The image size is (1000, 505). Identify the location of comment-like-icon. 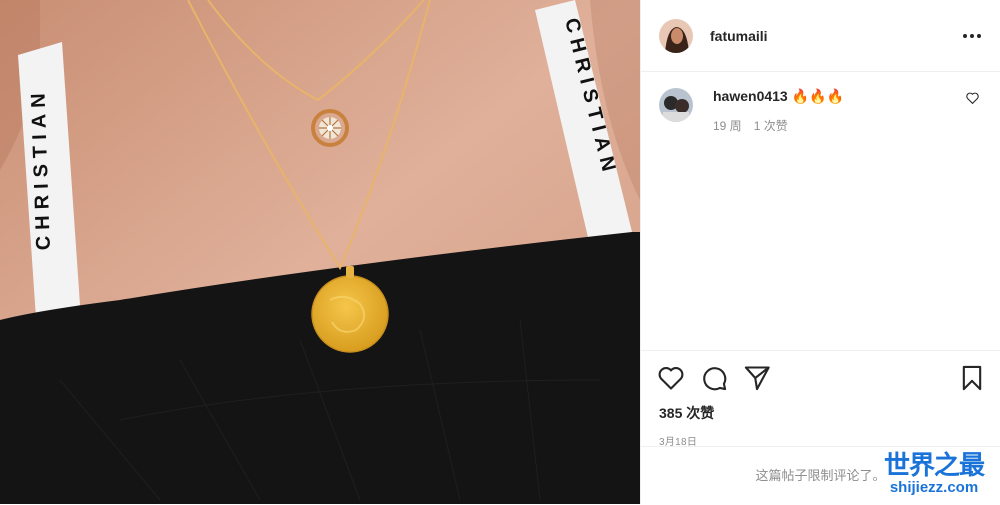
(972, 111).